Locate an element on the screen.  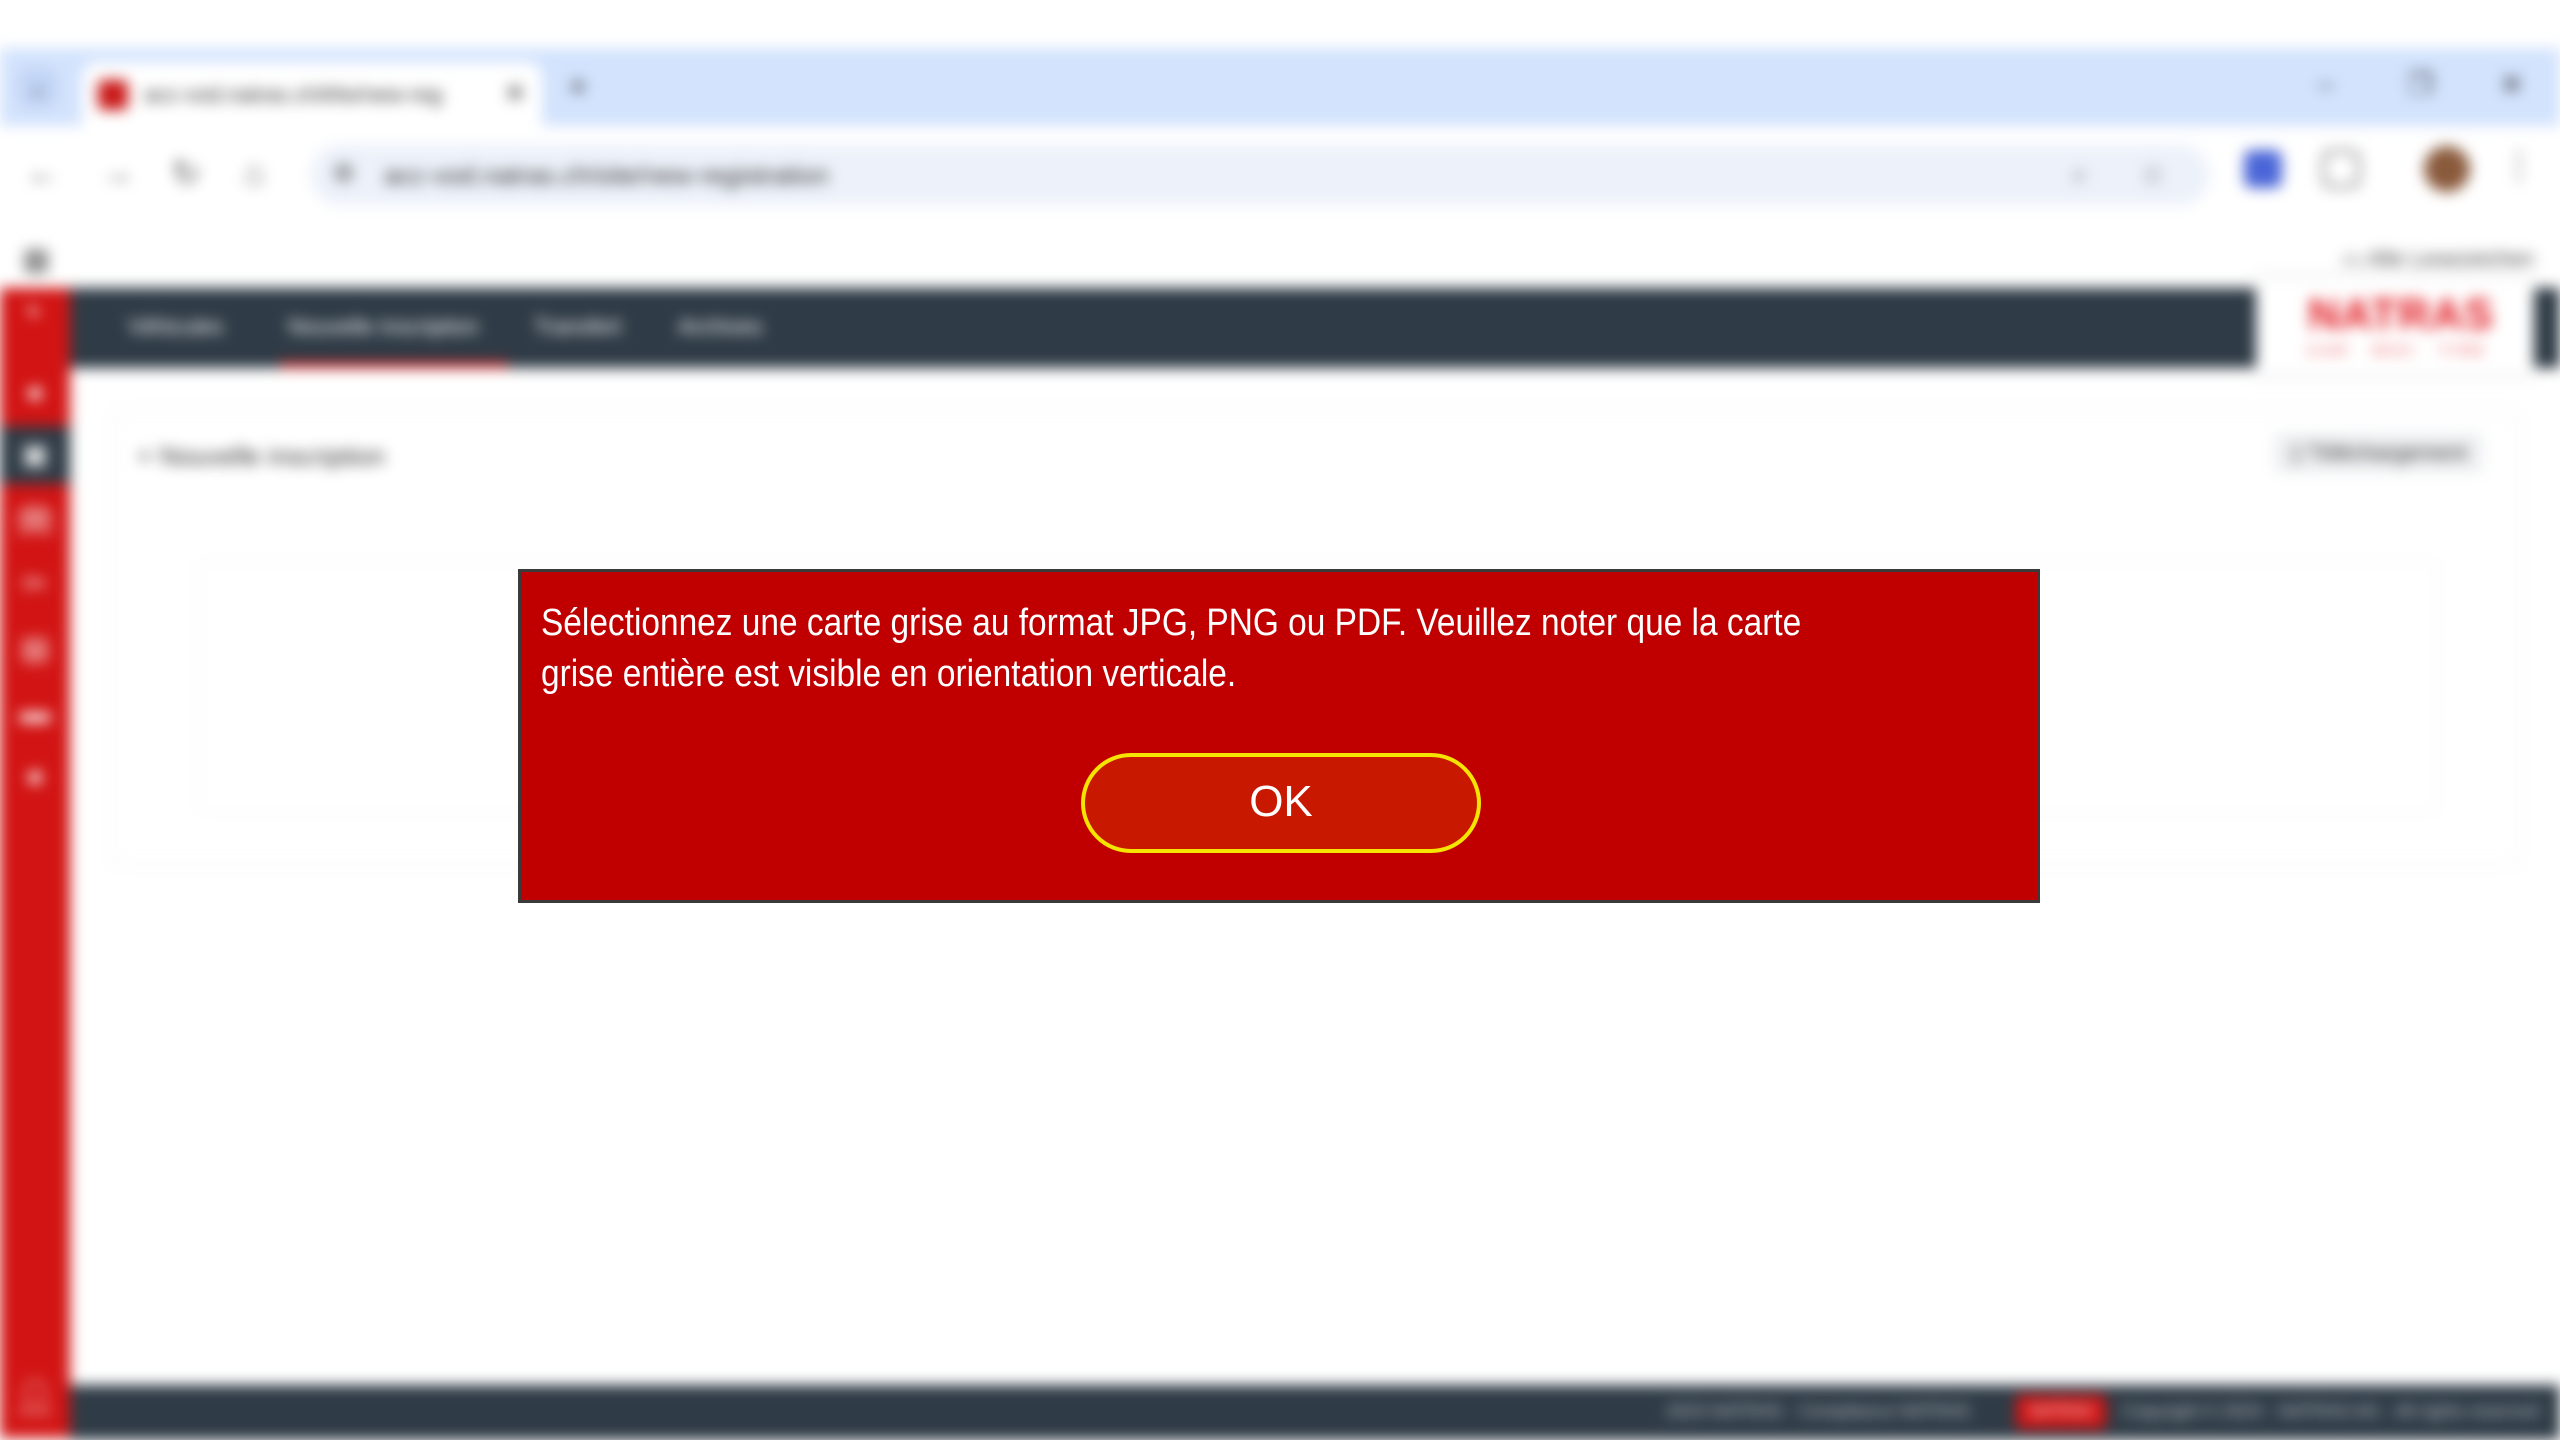
upload-button: ▯ Téléchargement is located at coordinates (2378, 453).